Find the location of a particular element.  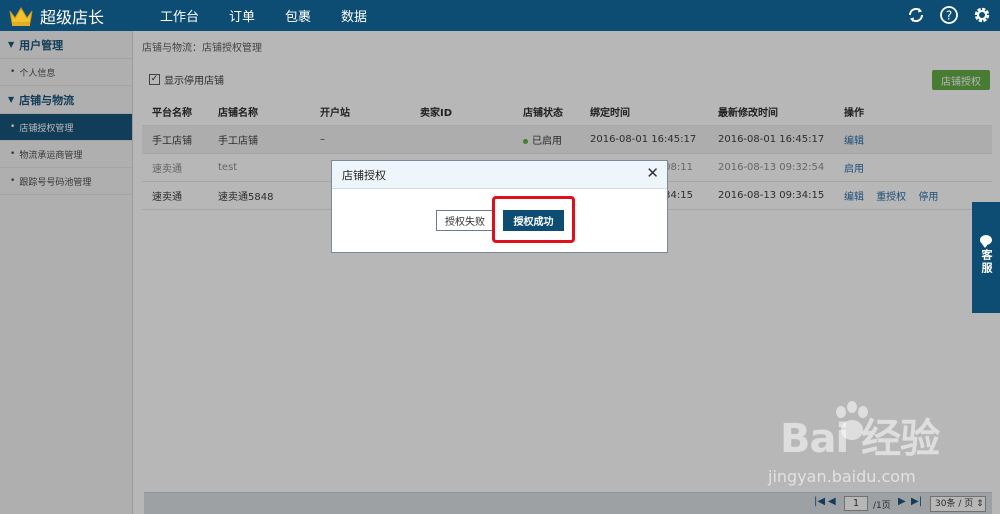

nav-workbench: 工作台 is located at coordinates (179, 15).